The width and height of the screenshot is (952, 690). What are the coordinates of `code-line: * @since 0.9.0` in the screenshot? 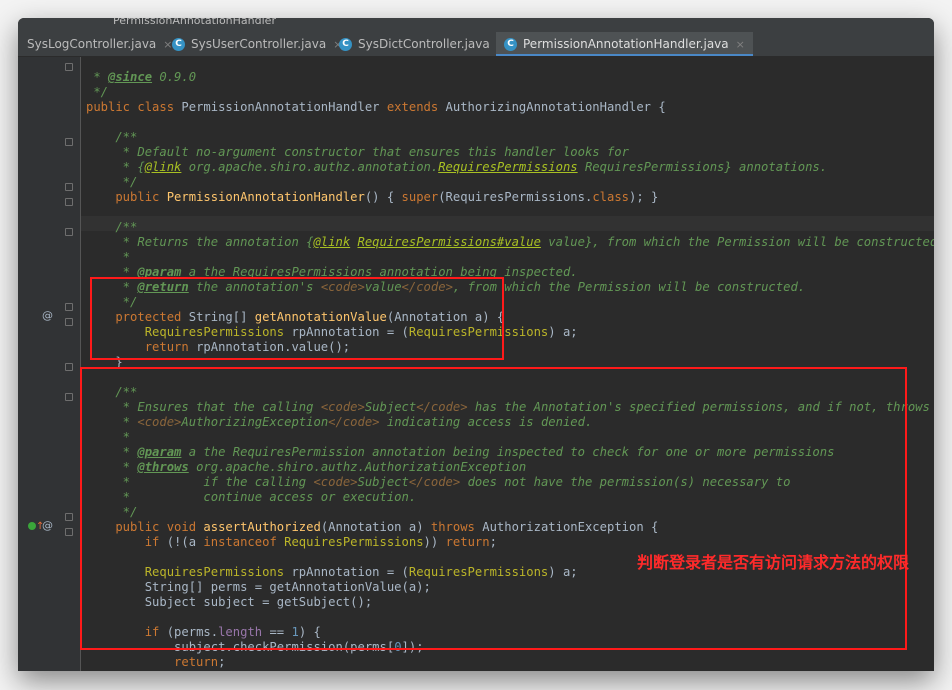 It's located at (141, 77).